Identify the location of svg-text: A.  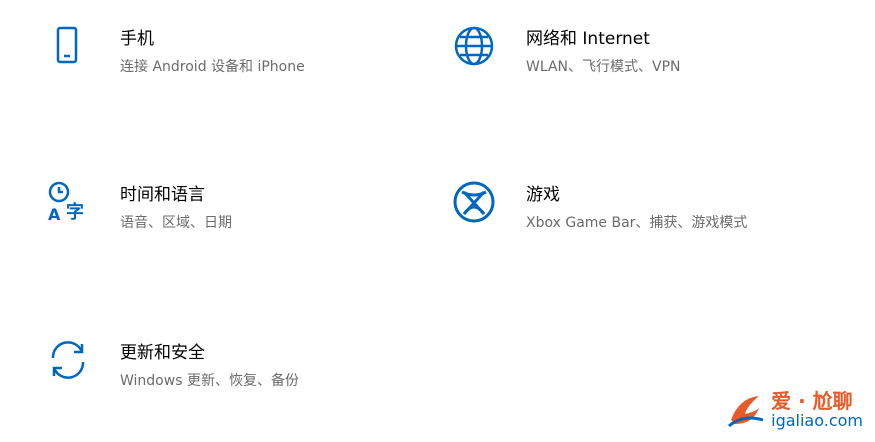
(54, 214).